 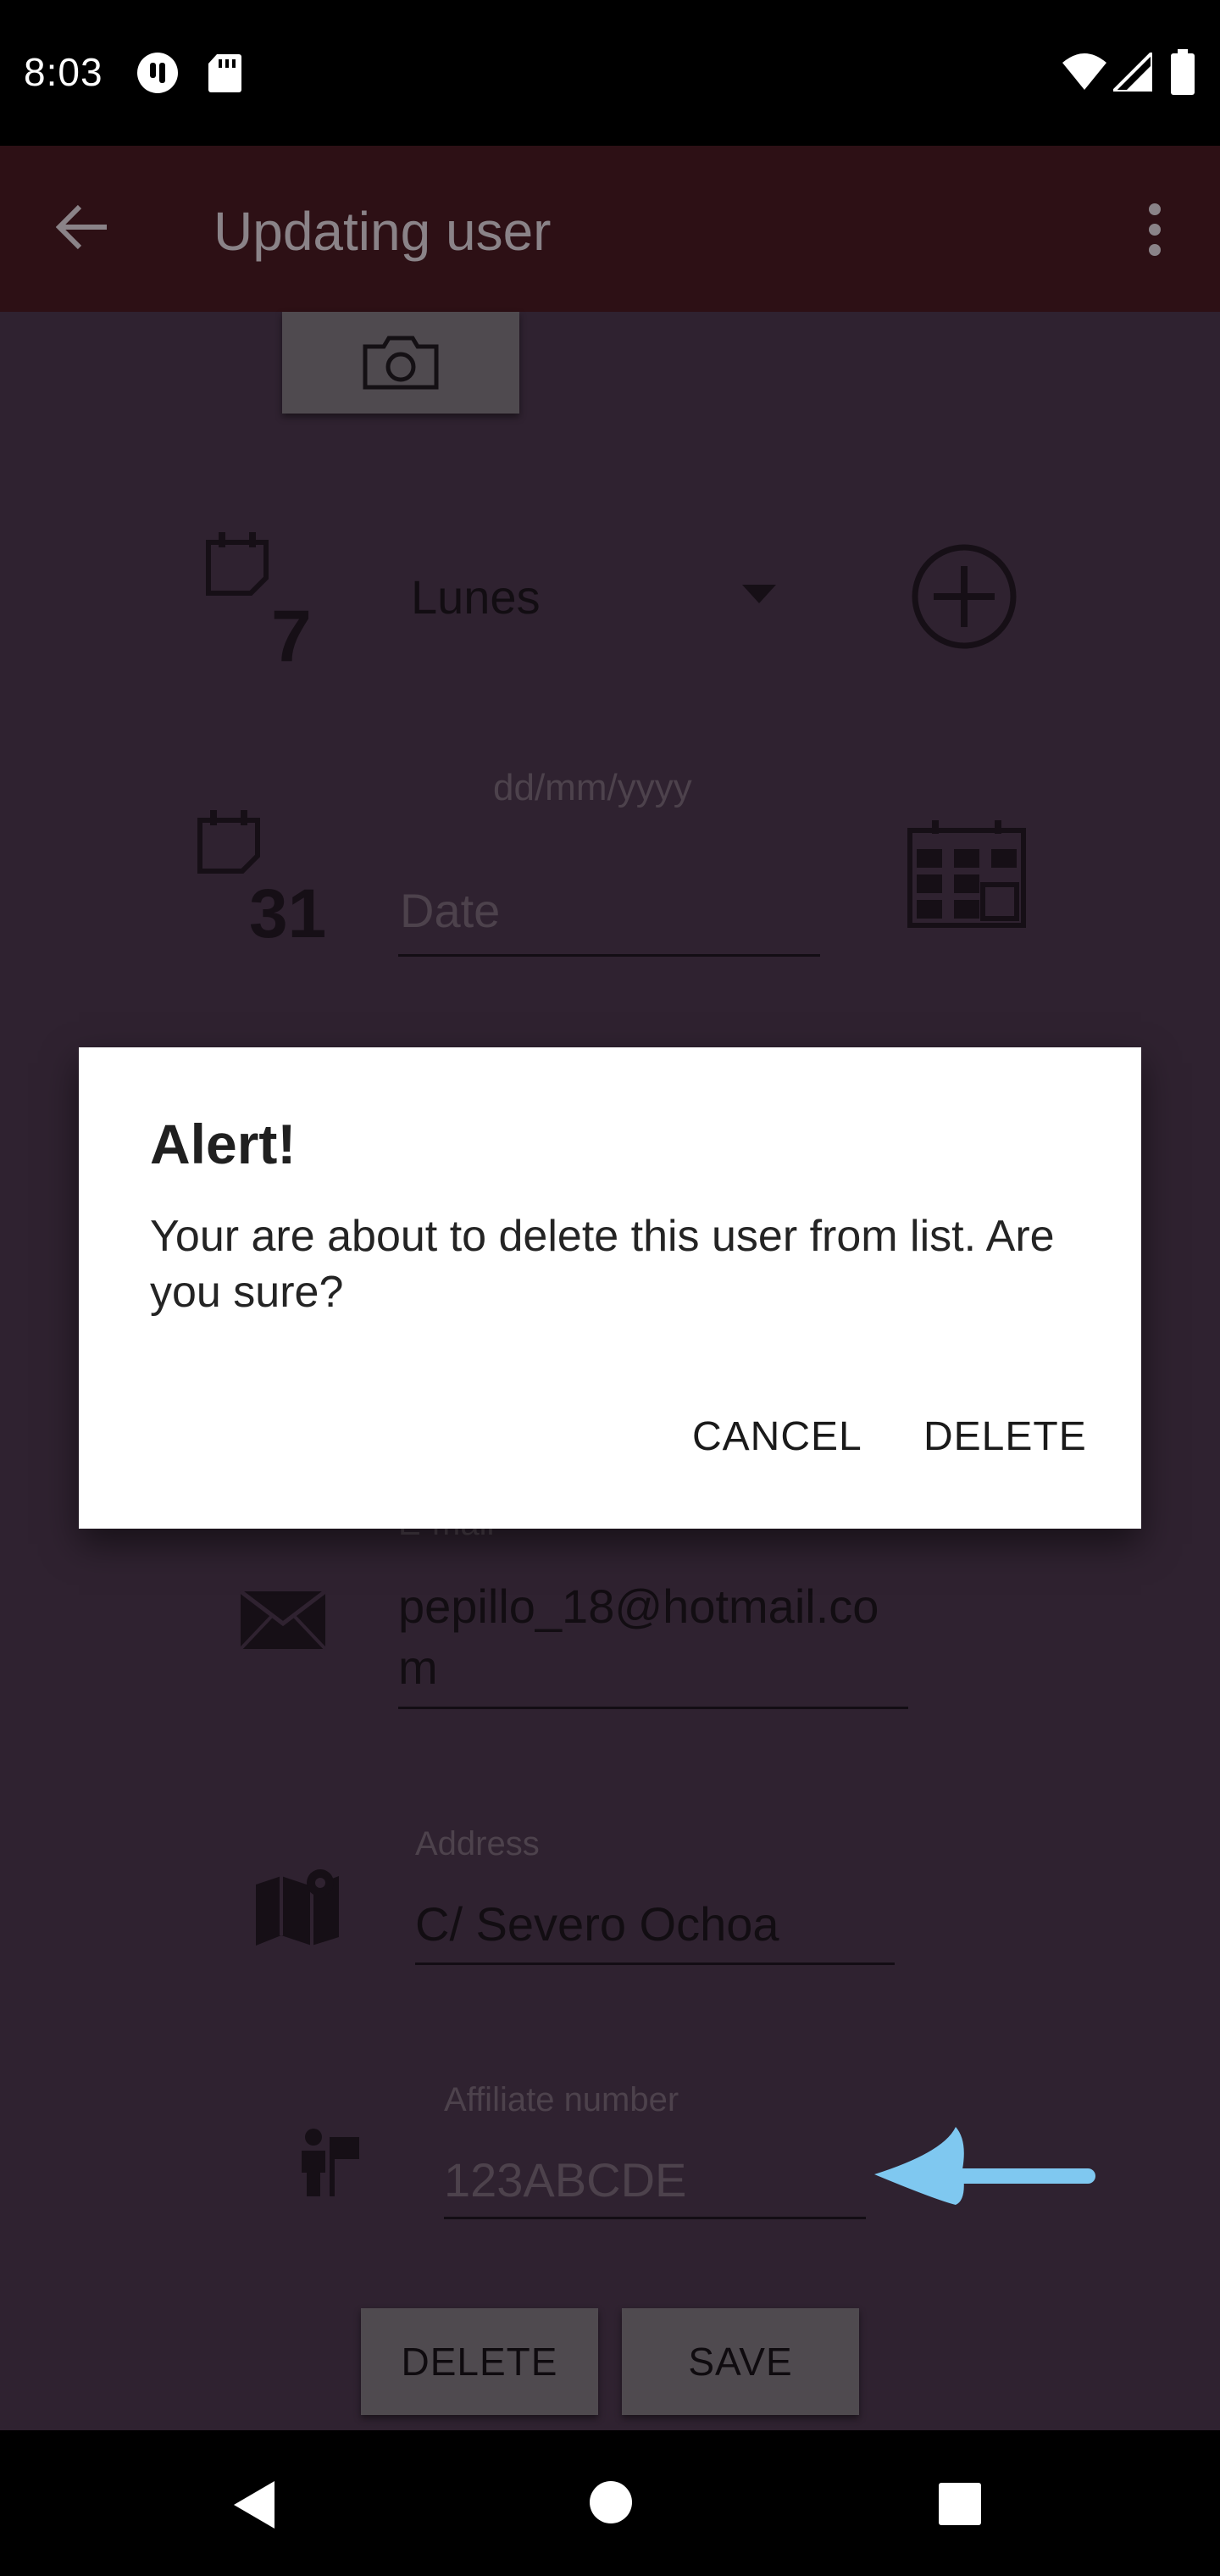 I want to click on confirm-delete-button: DELETE, so click(x=1005, y=1436).